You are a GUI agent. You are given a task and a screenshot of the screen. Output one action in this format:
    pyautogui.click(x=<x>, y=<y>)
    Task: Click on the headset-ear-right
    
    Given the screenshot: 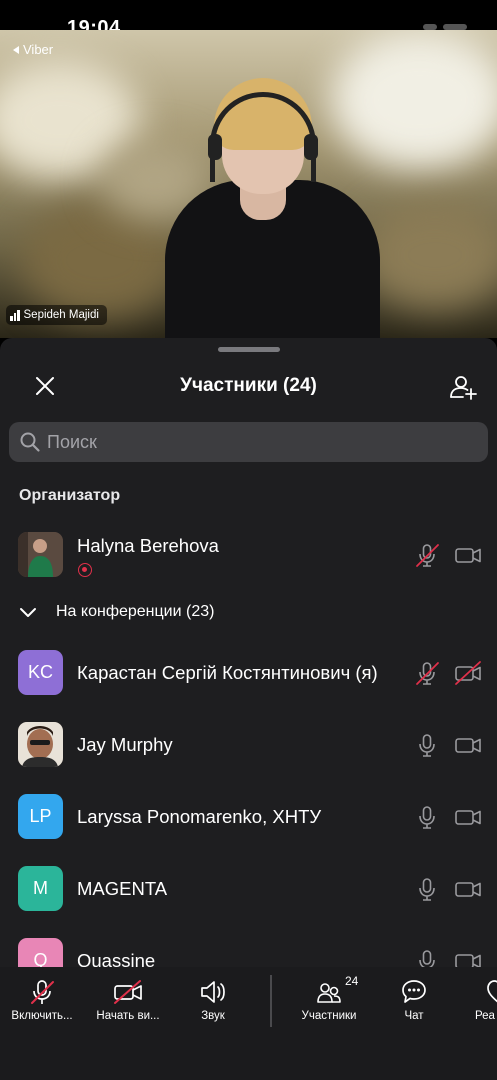 What is the action you would take?
    pyautogui.click(x=311, y=147)
    